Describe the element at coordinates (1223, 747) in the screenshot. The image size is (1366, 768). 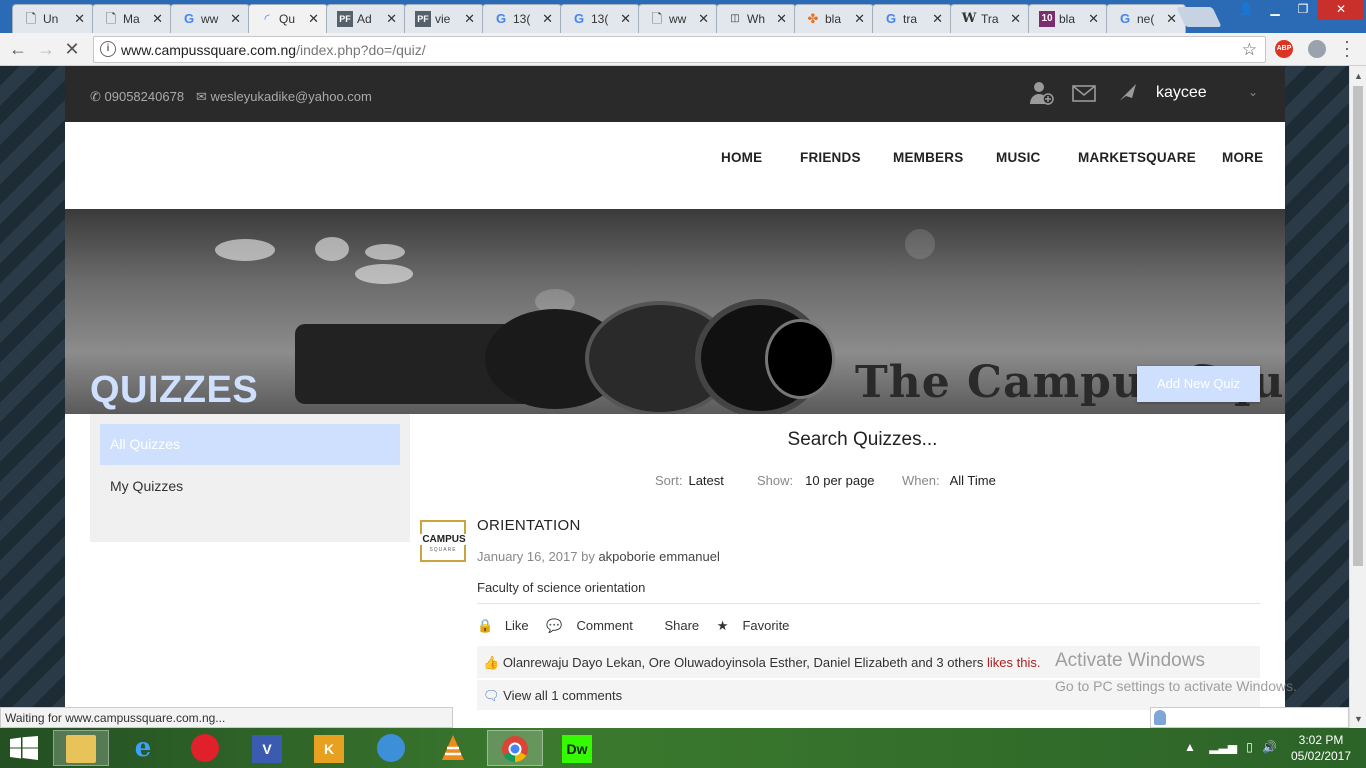
I see `network-icon: ▂▃▅` at that location.